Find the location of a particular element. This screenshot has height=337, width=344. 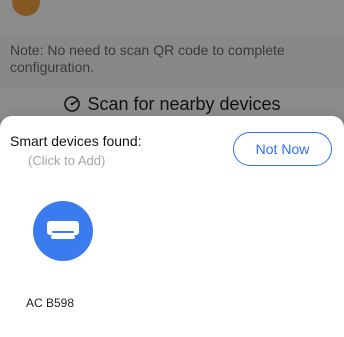

air-conditioner-icon is located at coordinates (63, 231).